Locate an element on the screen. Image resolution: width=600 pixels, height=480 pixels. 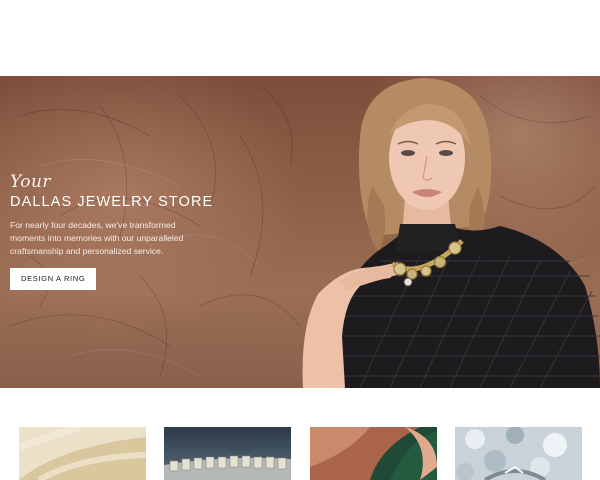
sparkle-ring-image is located at coordinates (518, 453).